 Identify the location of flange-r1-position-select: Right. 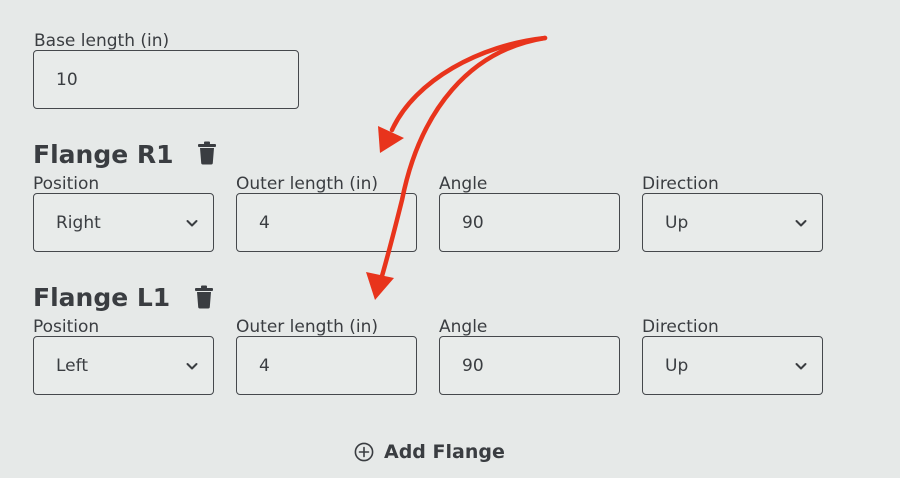
(123, 222).